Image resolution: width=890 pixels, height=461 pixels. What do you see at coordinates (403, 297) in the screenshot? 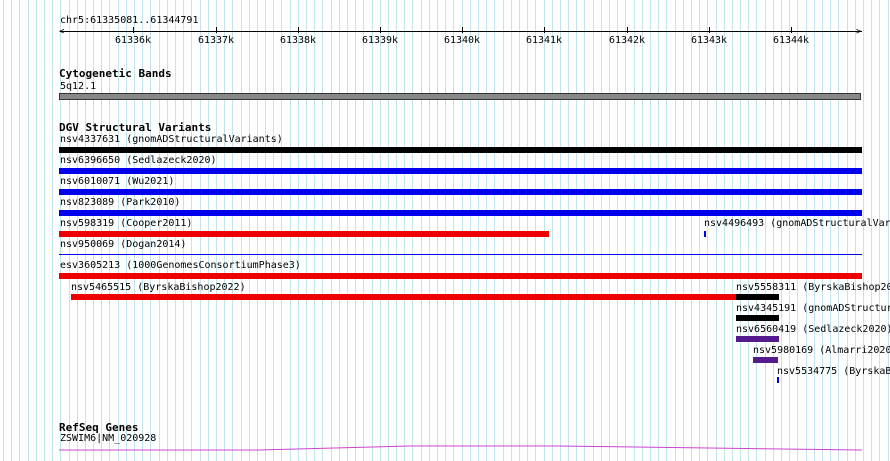
I see `variant-bar-nsv5465515` at bounding box center [403, 297].